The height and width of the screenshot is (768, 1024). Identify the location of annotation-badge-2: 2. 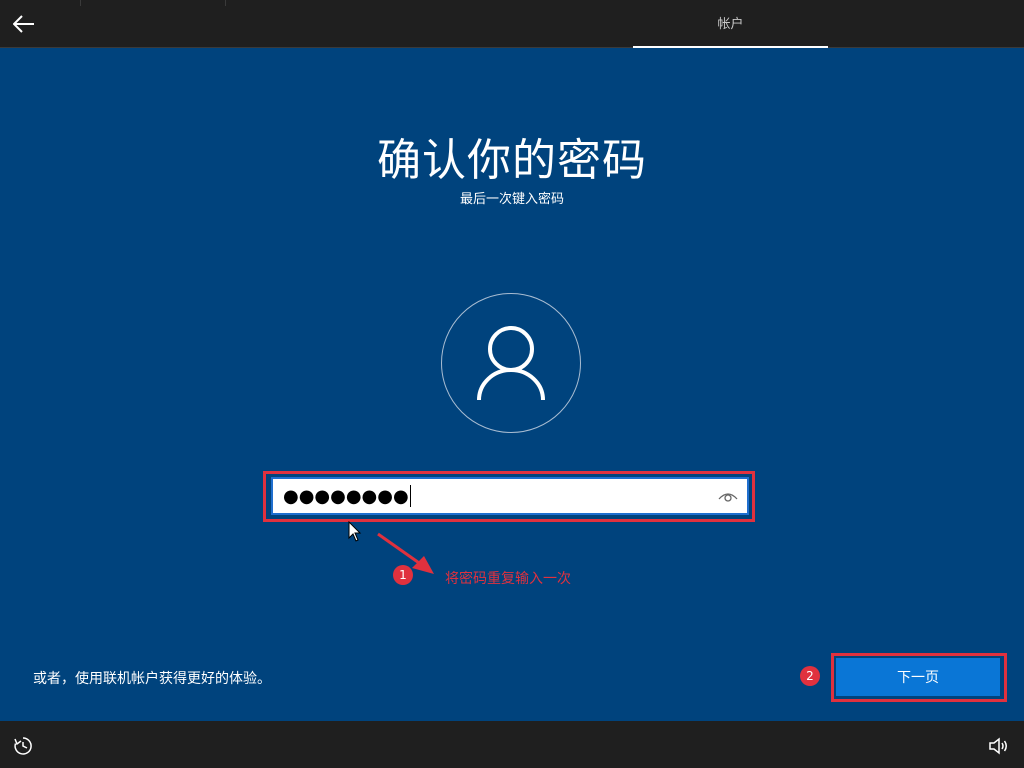
(810, 676).